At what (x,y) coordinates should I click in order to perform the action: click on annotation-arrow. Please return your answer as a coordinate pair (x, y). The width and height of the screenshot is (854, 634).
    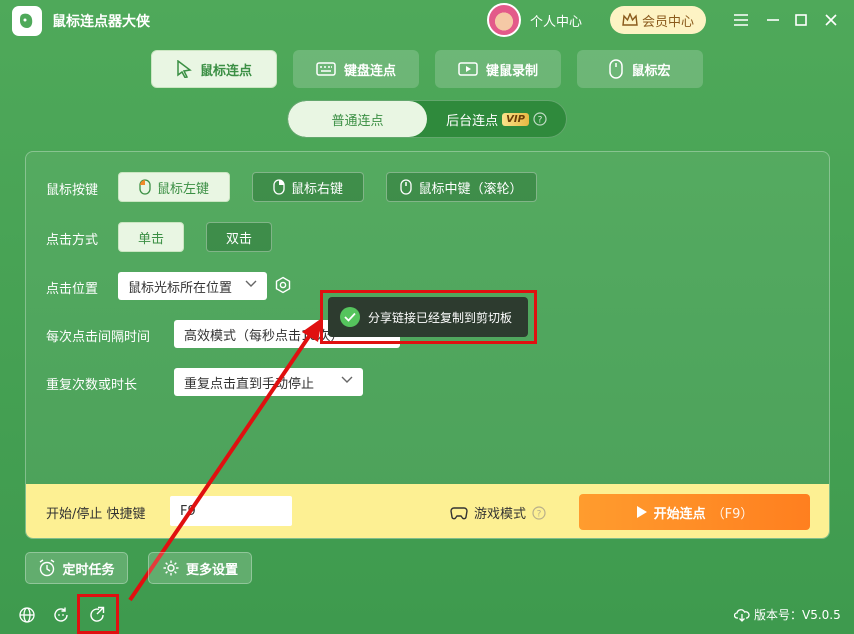
    Looking at the image, I should click on (225, 460).